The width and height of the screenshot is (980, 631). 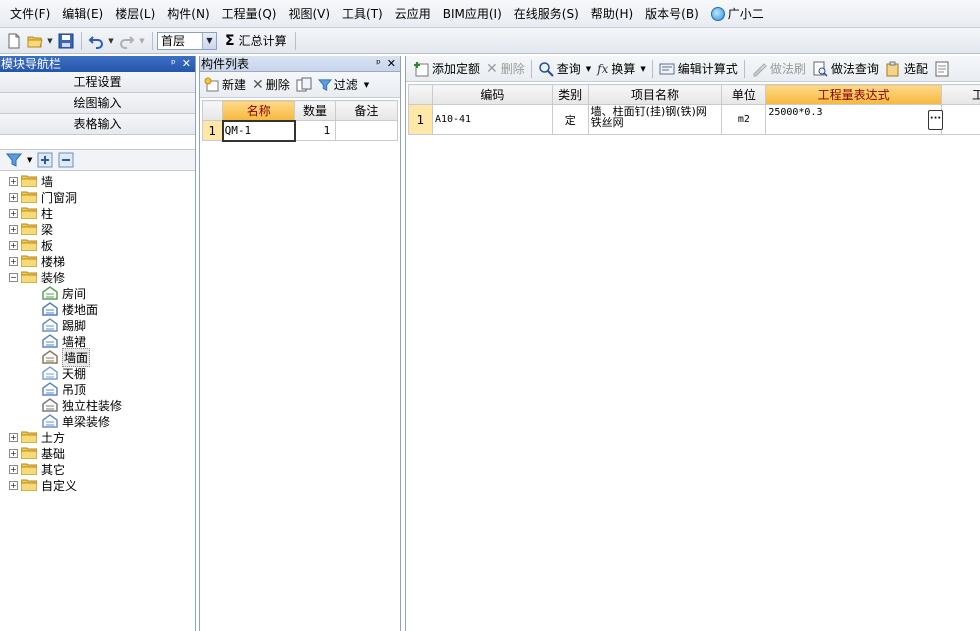 What do you see at coordinates (315, 110) in the screenshot?
I see `col-header-qty: 数量` at bounding box center [315, 110].